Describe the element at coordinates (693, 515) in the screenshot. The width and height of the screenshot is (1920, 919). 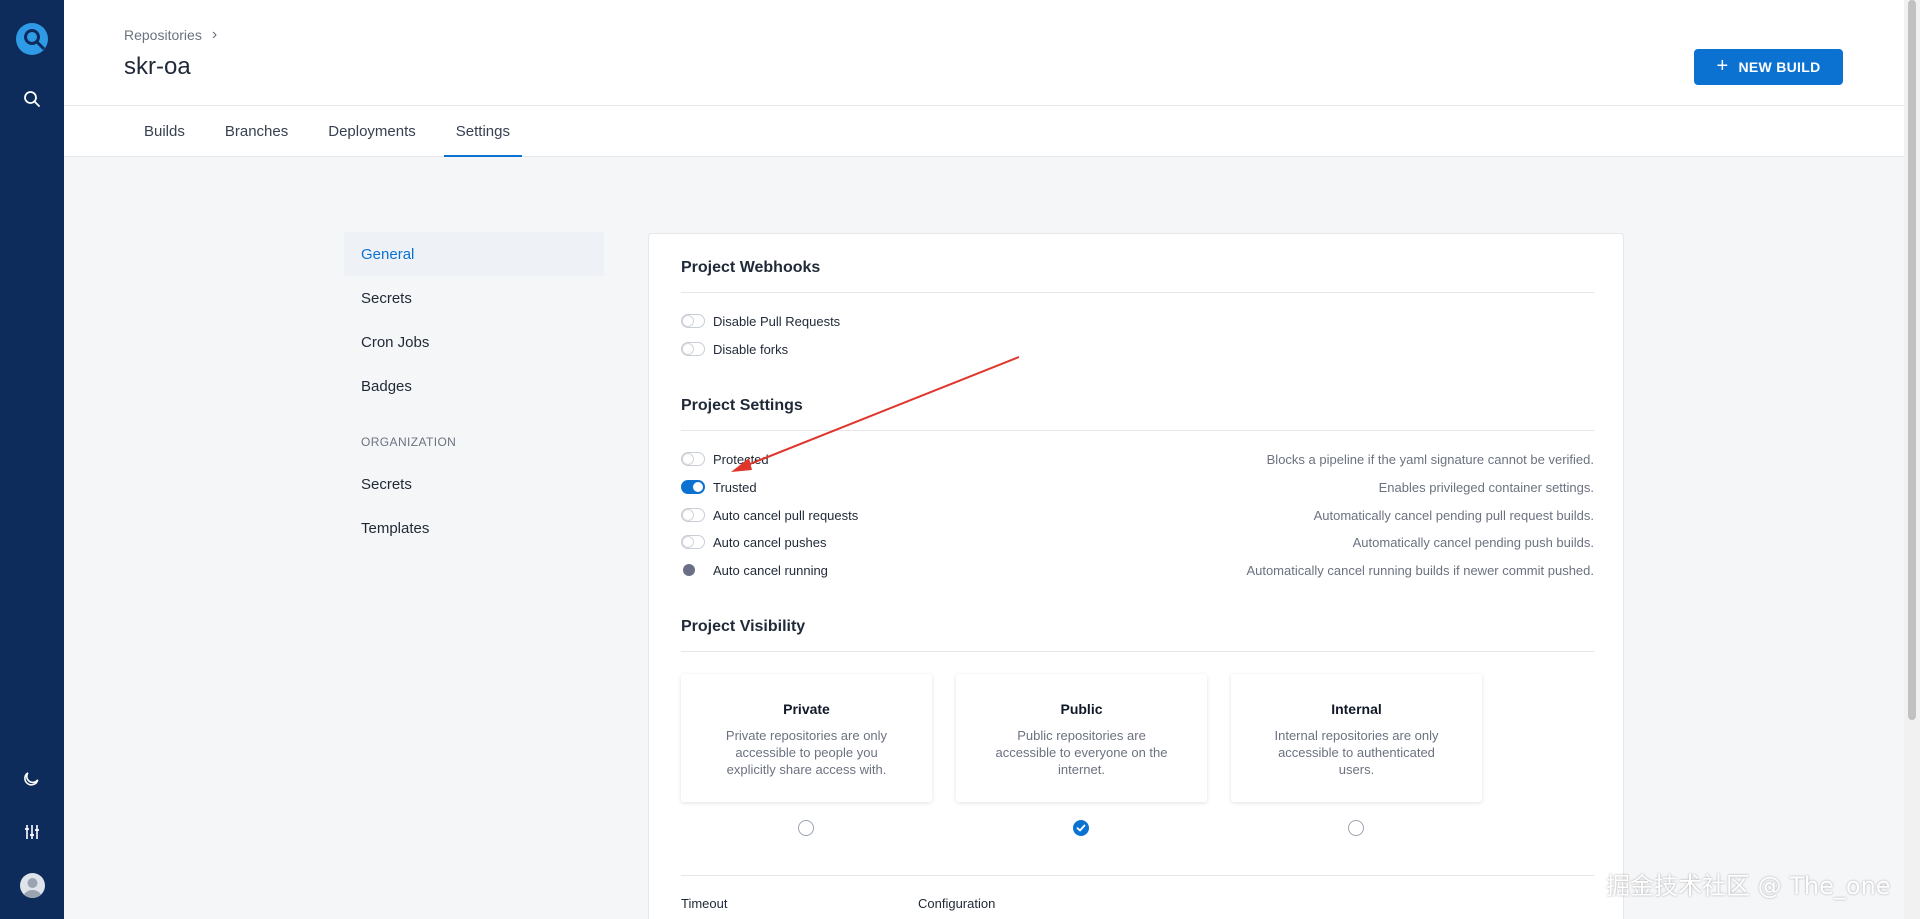
I see `auto-cancel-pull-requests-toggle` at that location.